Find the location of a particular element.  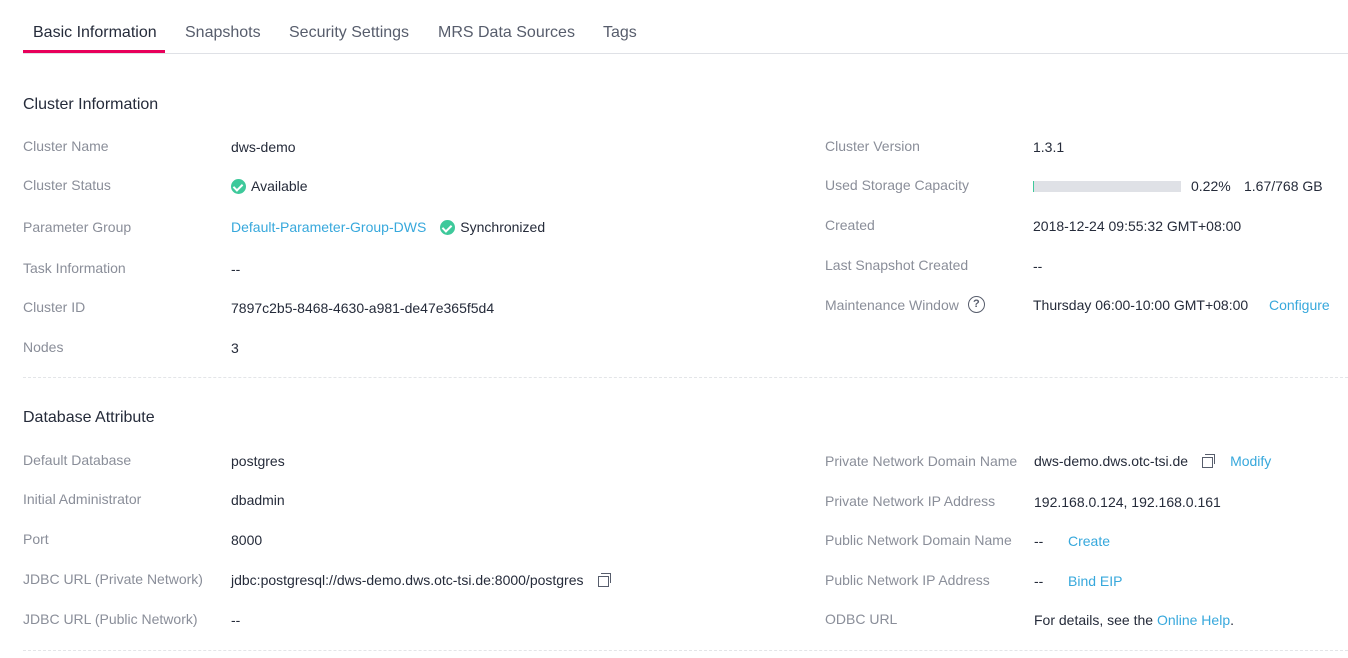

public-domain-value: -- is located at coordinates (1039, 541).